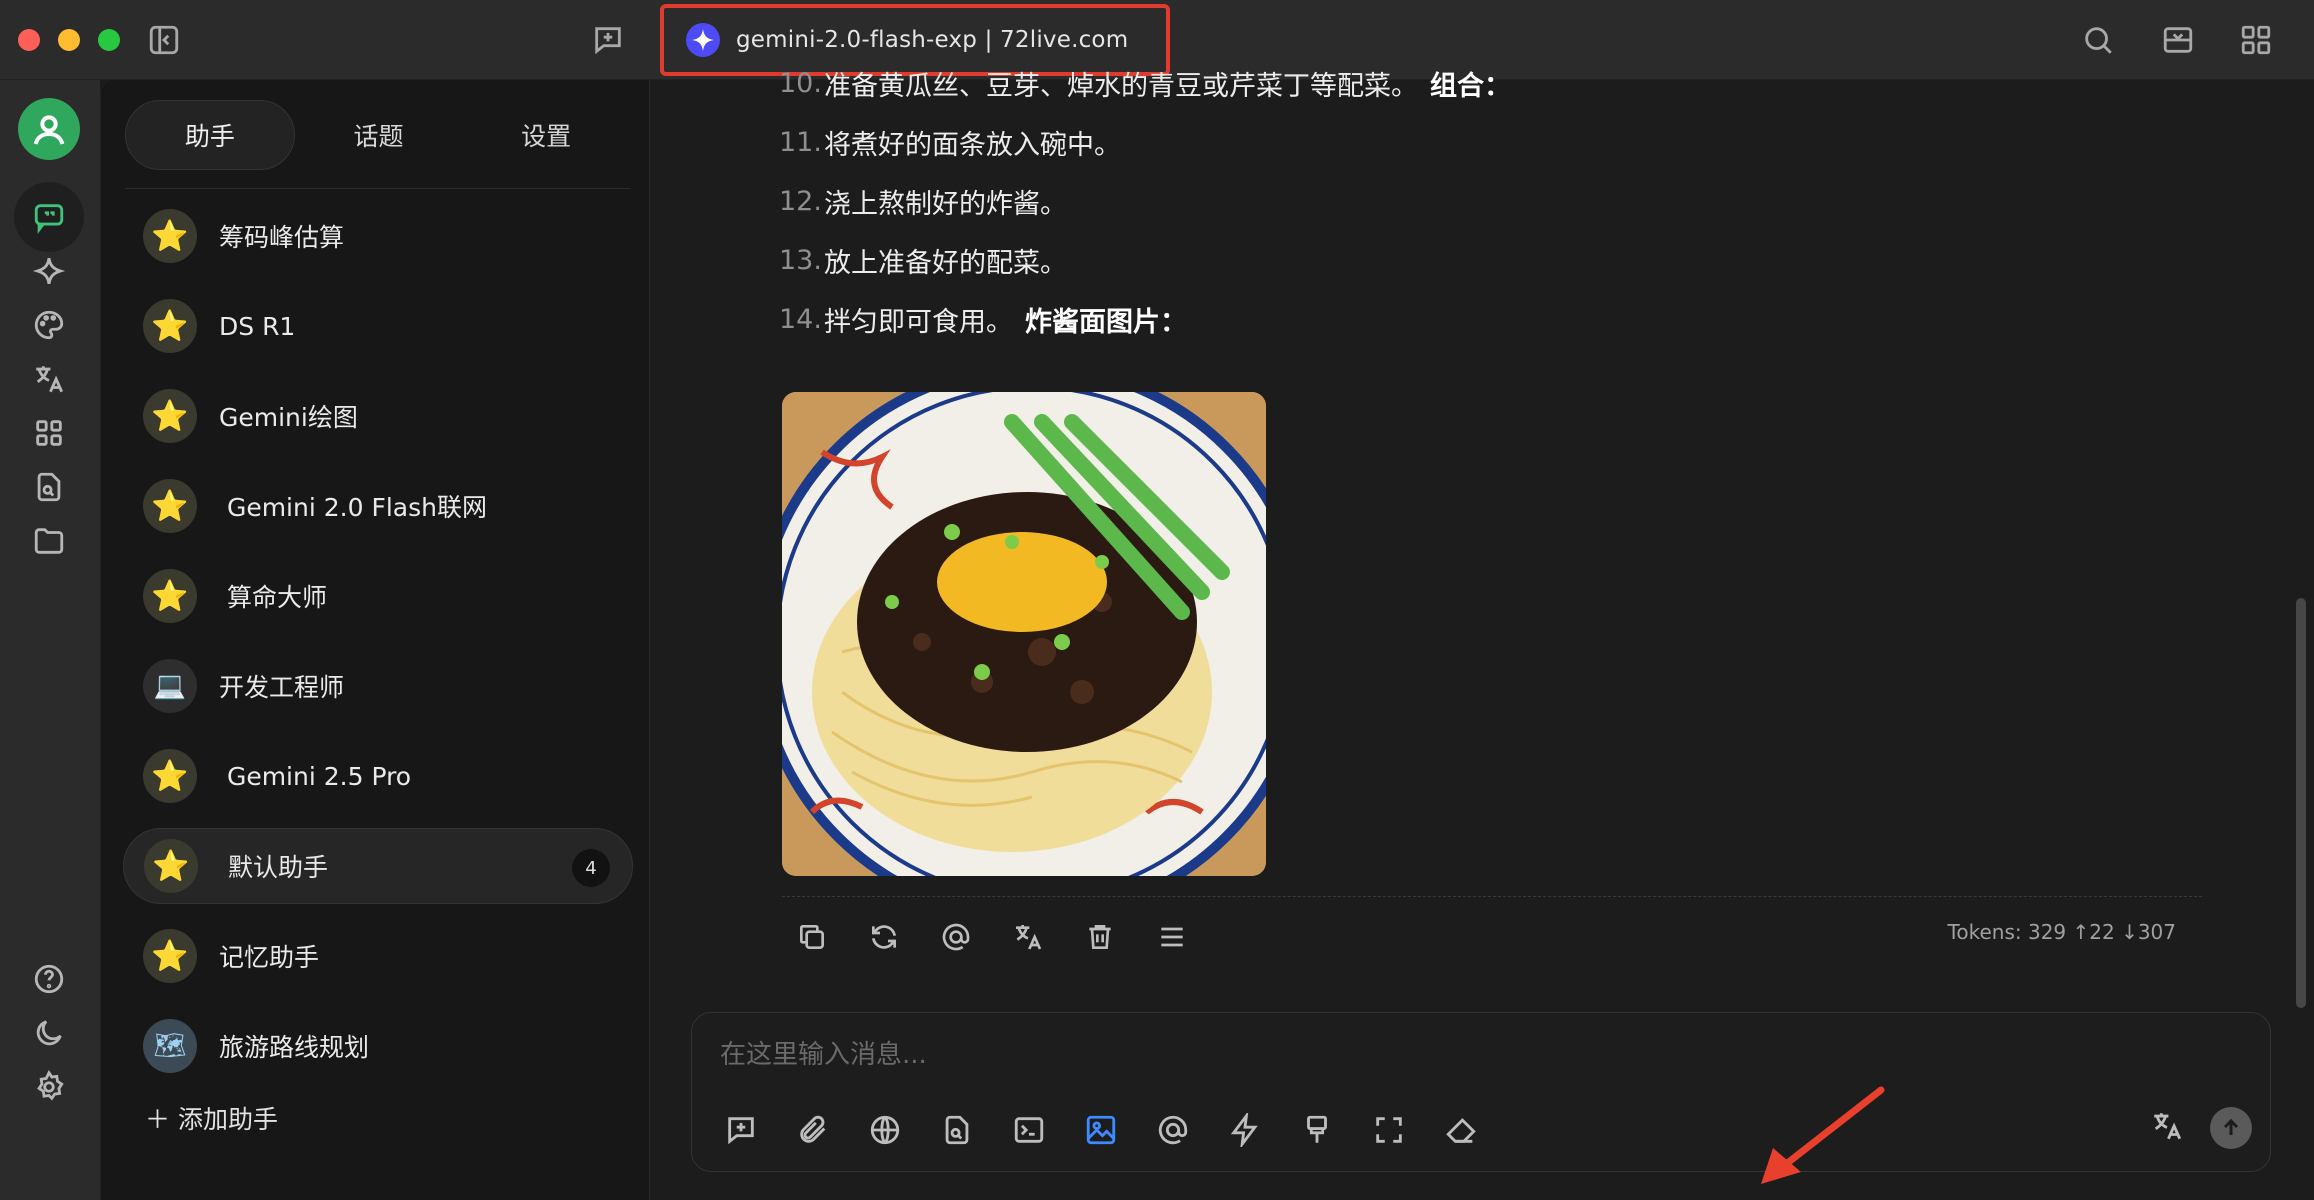 The height and width of the screenshot is (1200, 2314). Describe the element at coordinates (812, 937) in the screenshot. I see `copy-icon` at that location.